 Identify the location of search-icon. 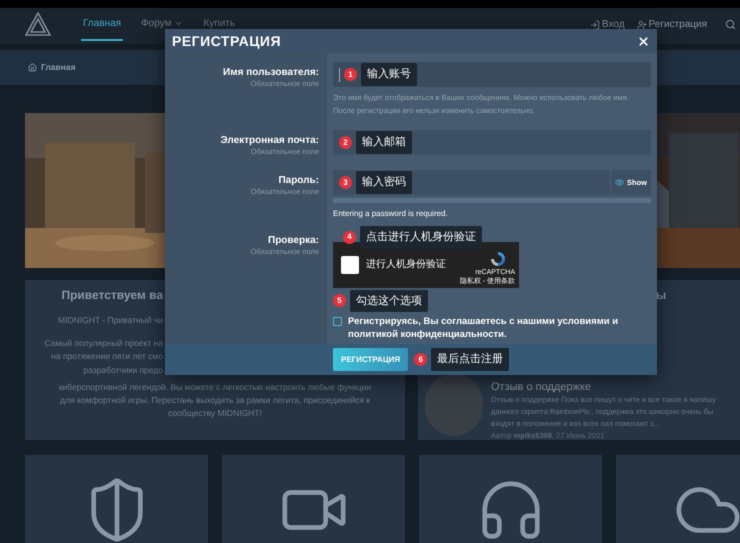
(730, 24).